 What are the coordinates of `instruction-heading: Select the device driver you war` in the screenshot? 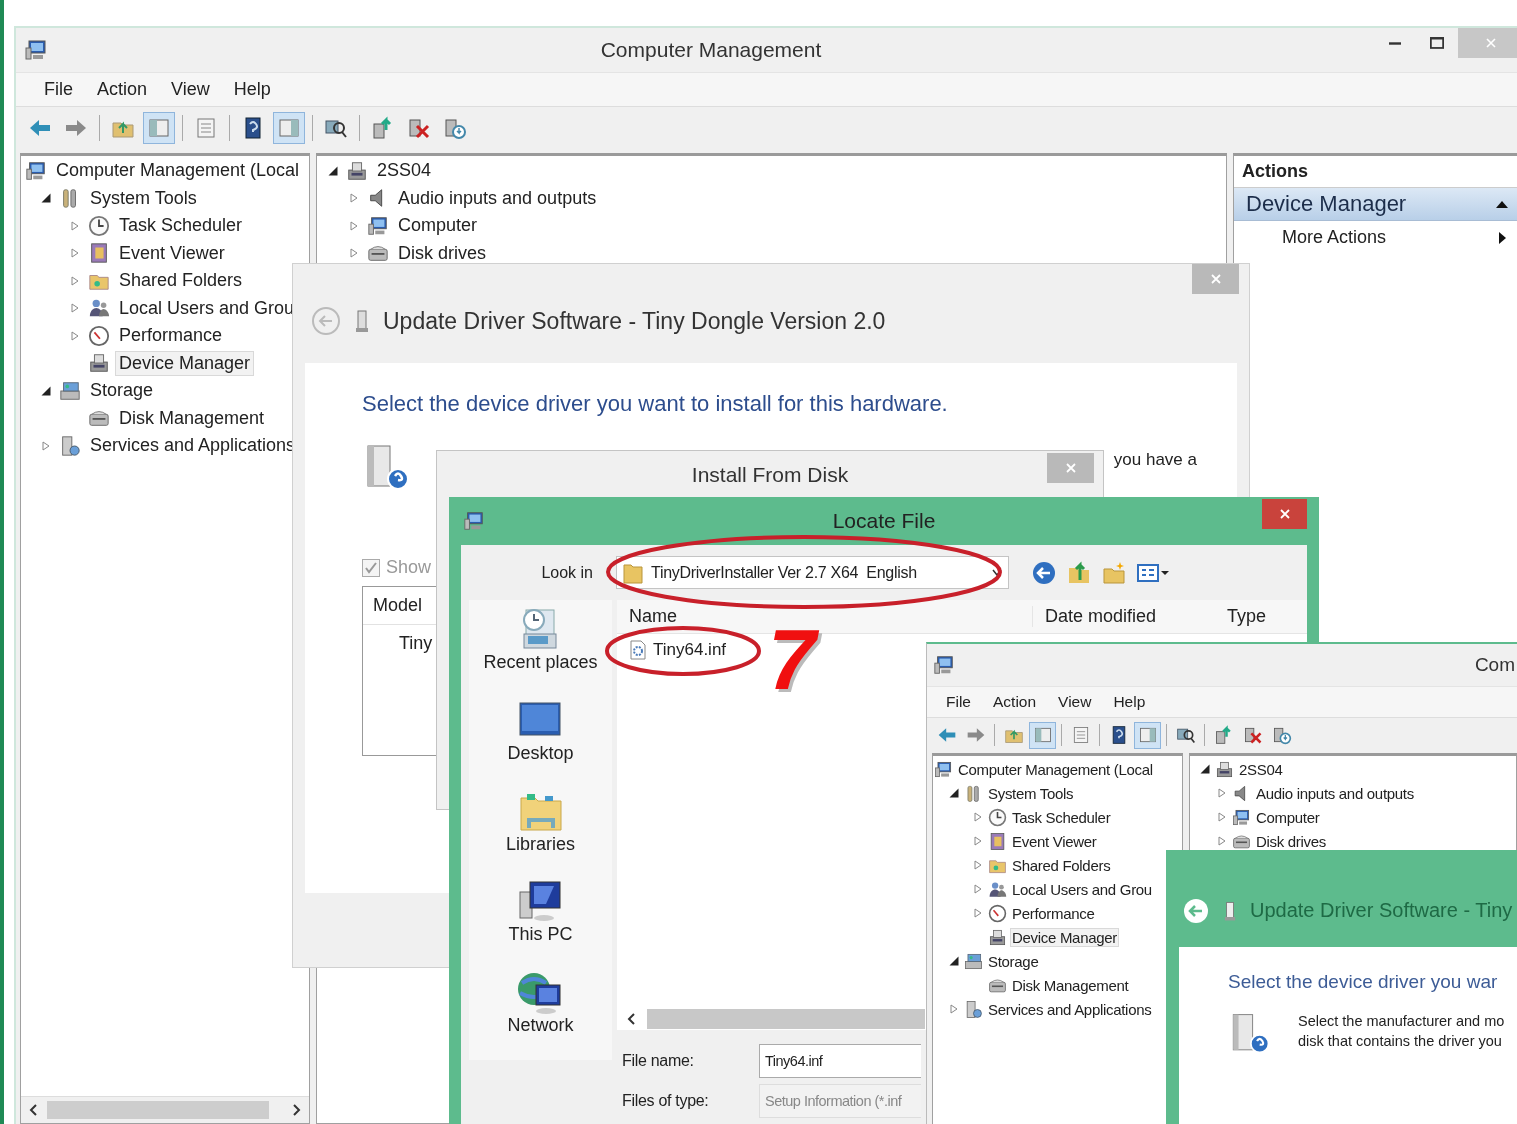 It's located at (1363, 982).